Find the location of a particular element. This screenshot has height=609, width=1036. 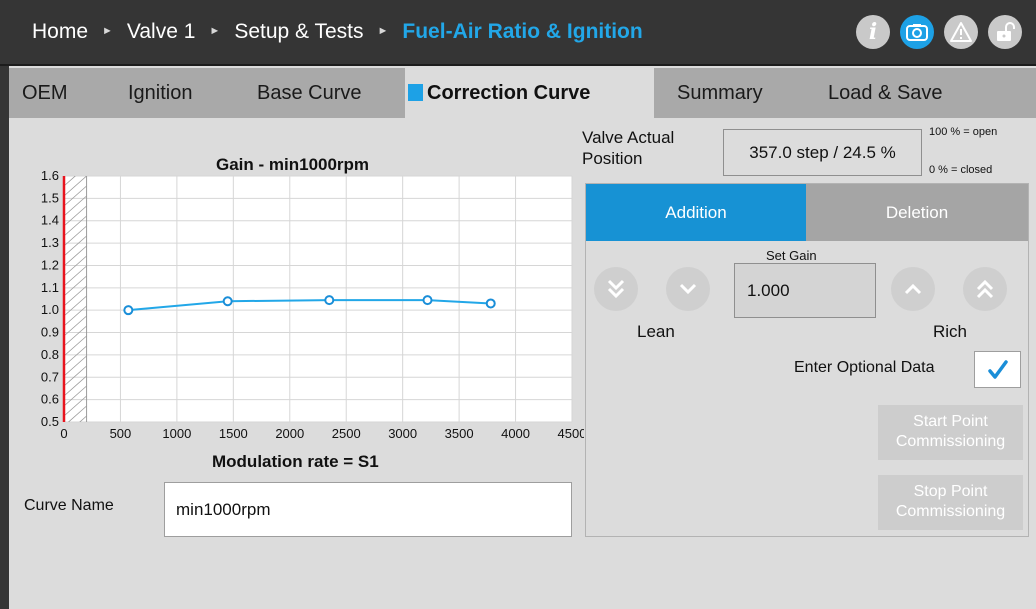

double-chevron-up-icon is located at coordinates (985, 289).